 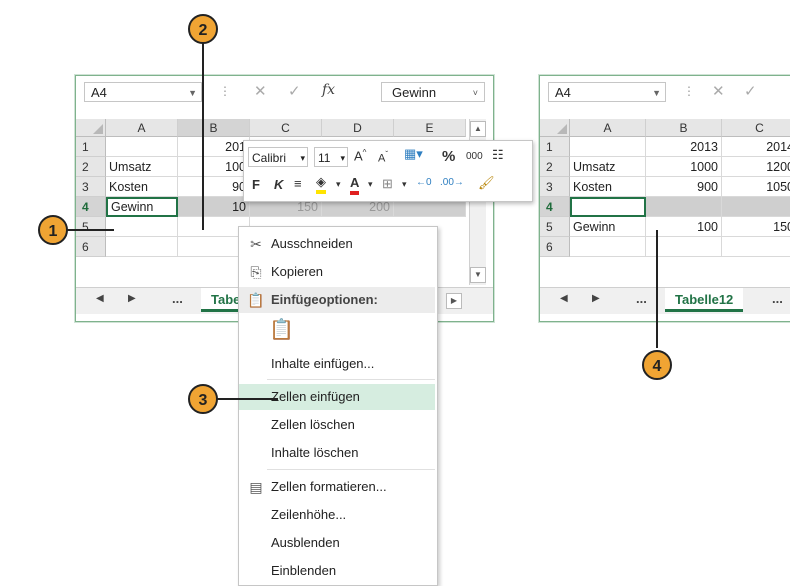 What do you see at coordinates (433, 92) in the screenshot?
I see `formula-input: Gewinn ˅` at bounding box center [433, 92].